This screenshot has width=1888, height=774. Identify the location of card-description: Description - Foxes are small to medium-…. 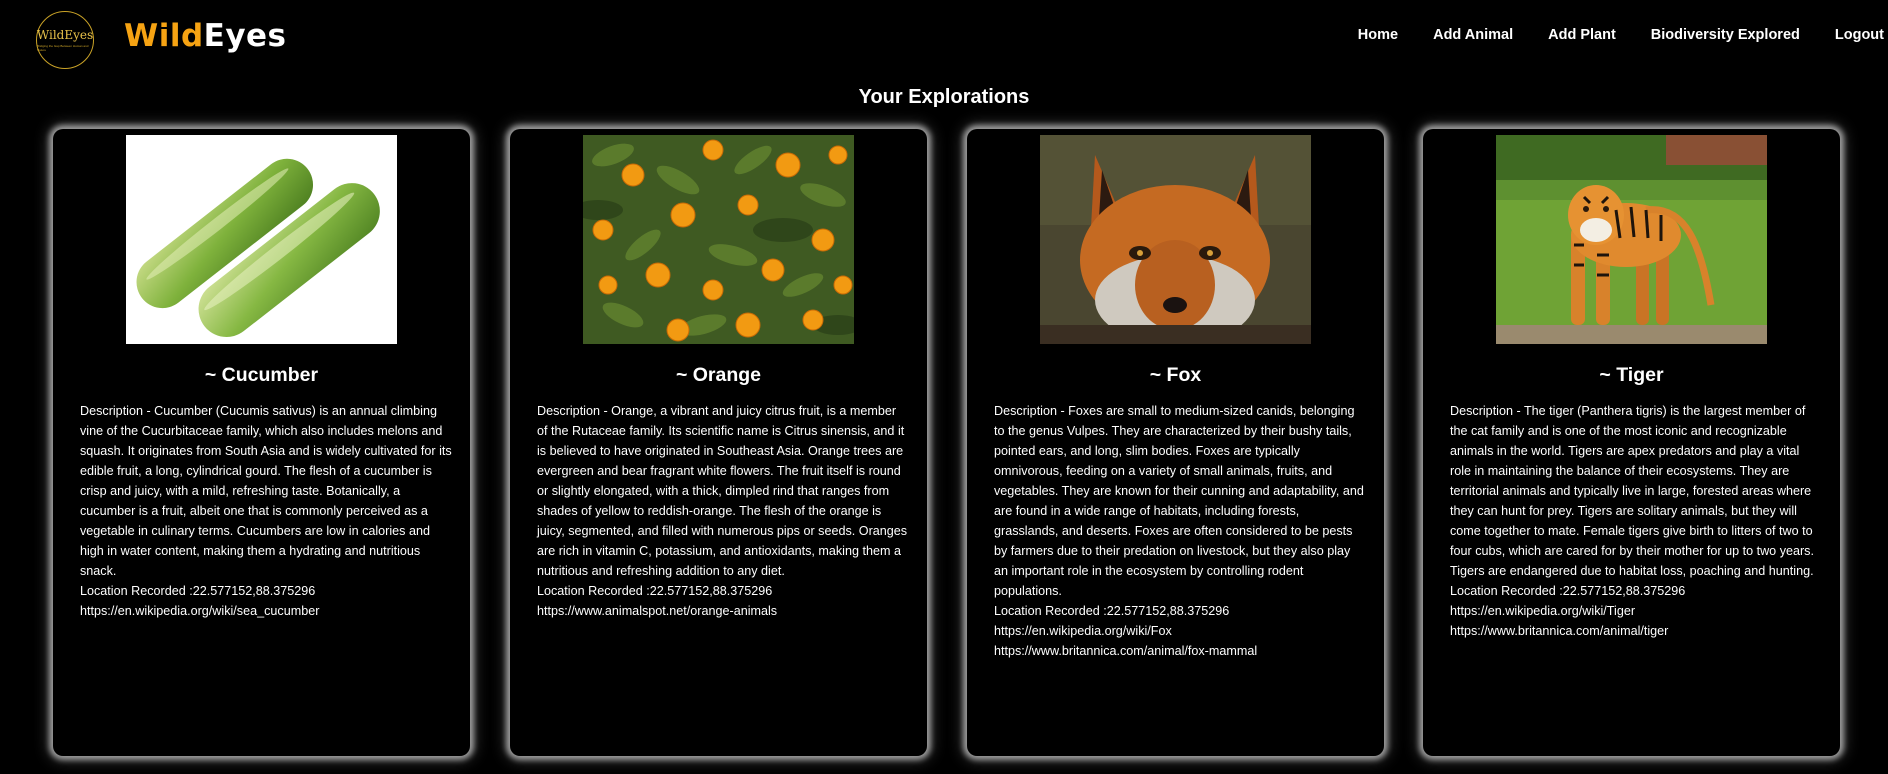
(1179, 501).